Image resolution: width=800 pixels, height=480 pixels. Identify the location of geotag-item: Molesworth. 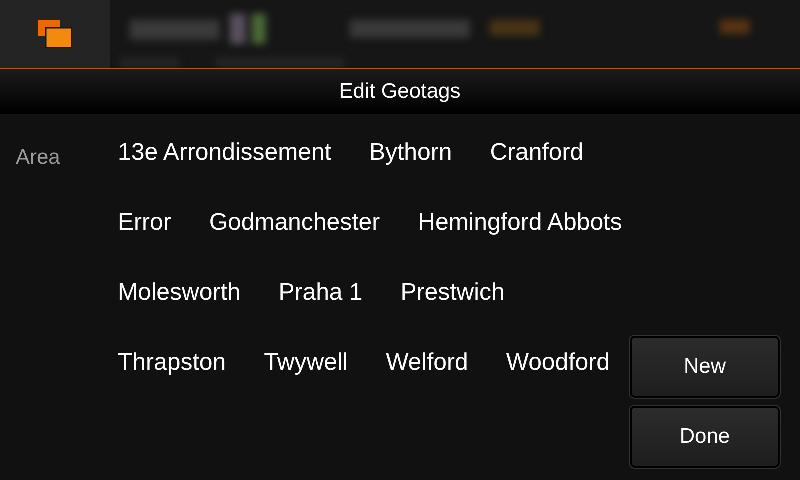
(179, 293).